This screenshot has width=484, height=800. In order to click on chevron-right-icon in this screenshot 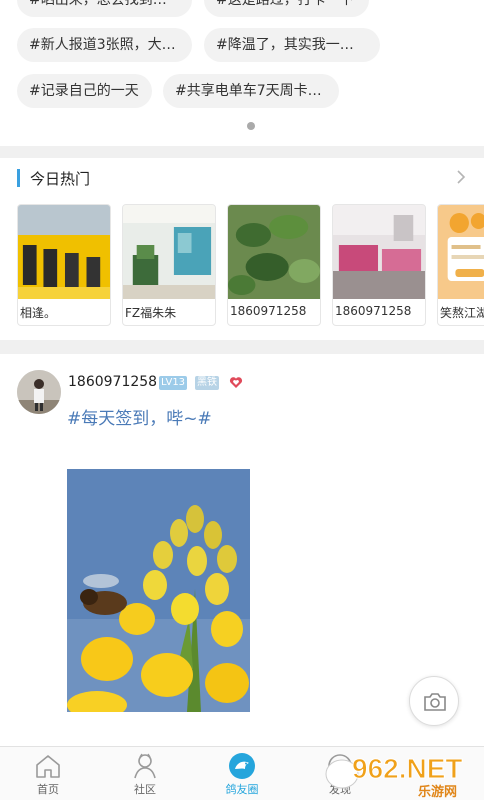, I will do `click(461, 177)`.